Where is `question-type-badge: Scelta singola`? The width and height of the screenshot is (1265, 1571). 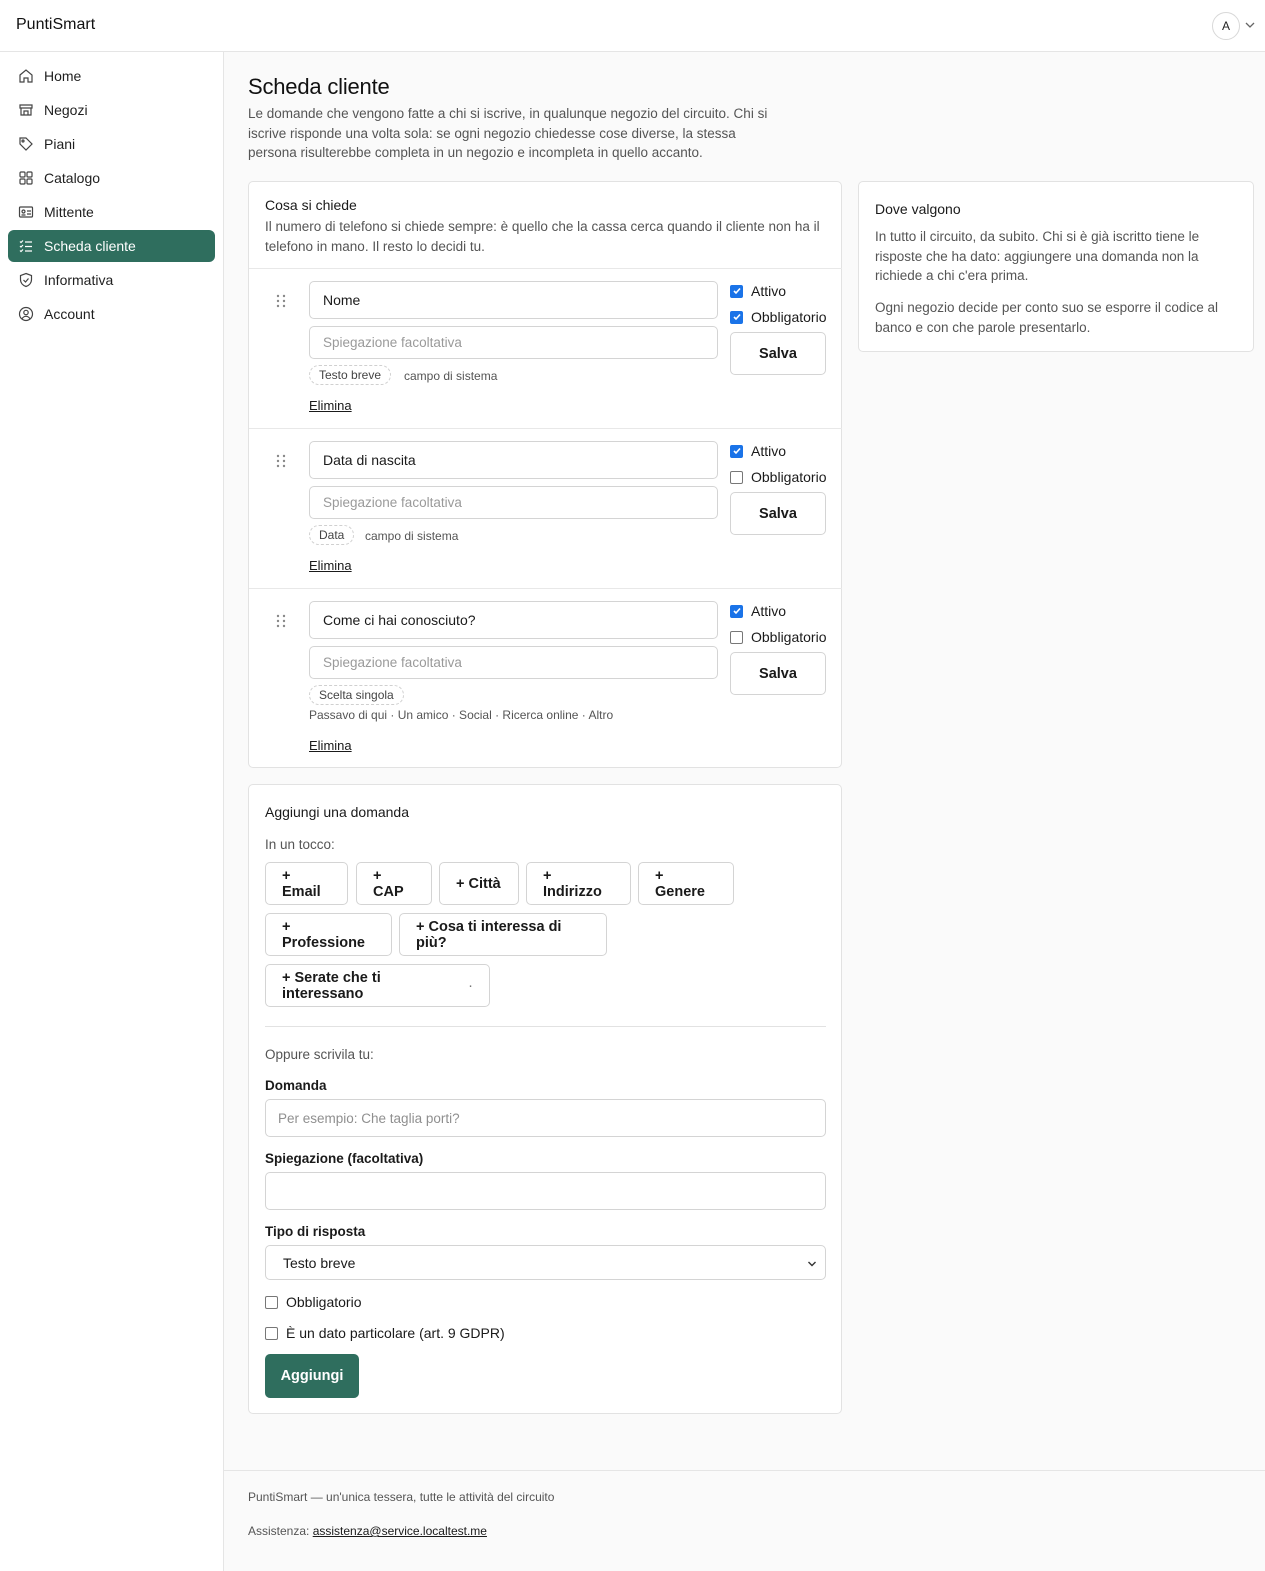
question-type-badge: Scelta singola is located at coordinates (356, 695).